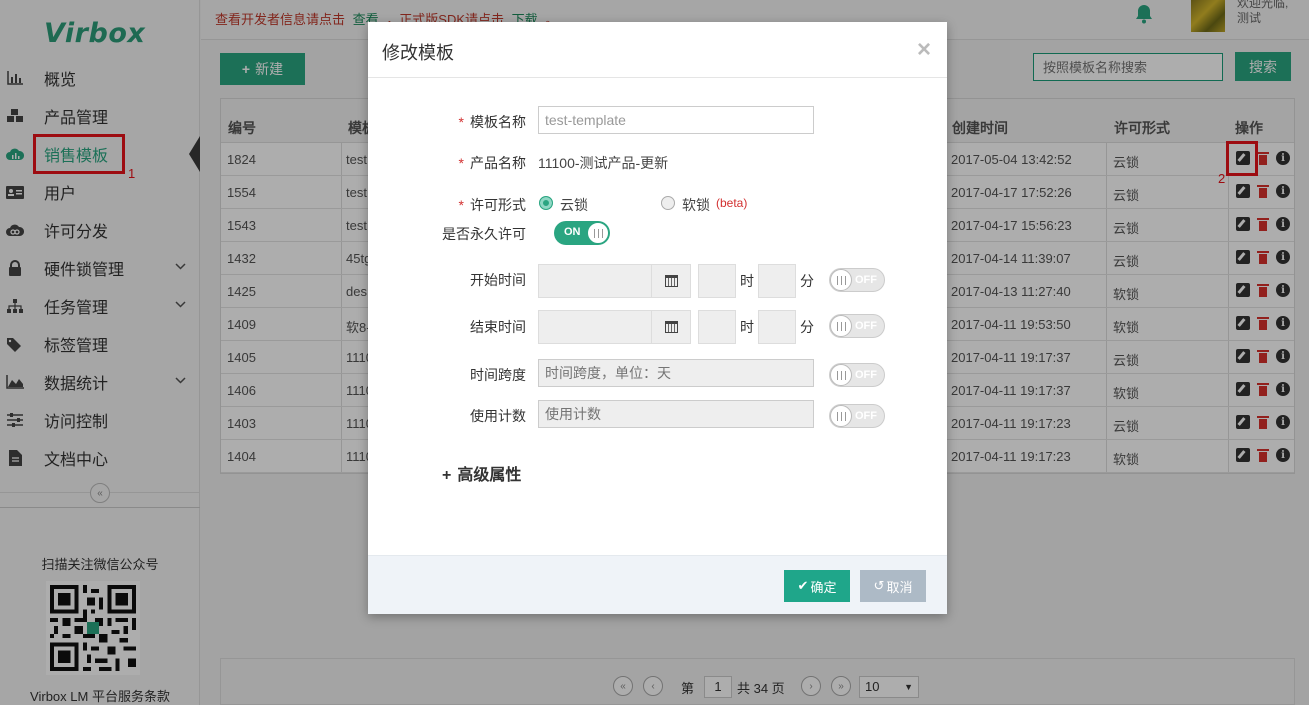  Describe the element at coordinates (676, 414) in the screenshot. I see `use-count-input` at that location.